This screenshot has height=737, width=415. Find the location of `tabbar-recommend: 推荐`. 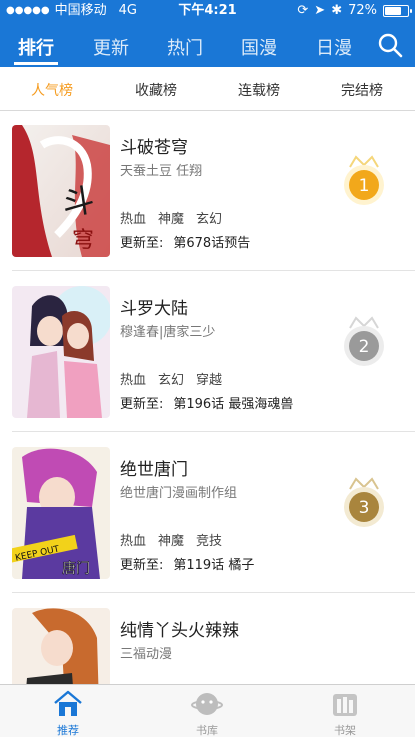

tabbar-recommend: 推荐 is located at coordinates (68, 711).